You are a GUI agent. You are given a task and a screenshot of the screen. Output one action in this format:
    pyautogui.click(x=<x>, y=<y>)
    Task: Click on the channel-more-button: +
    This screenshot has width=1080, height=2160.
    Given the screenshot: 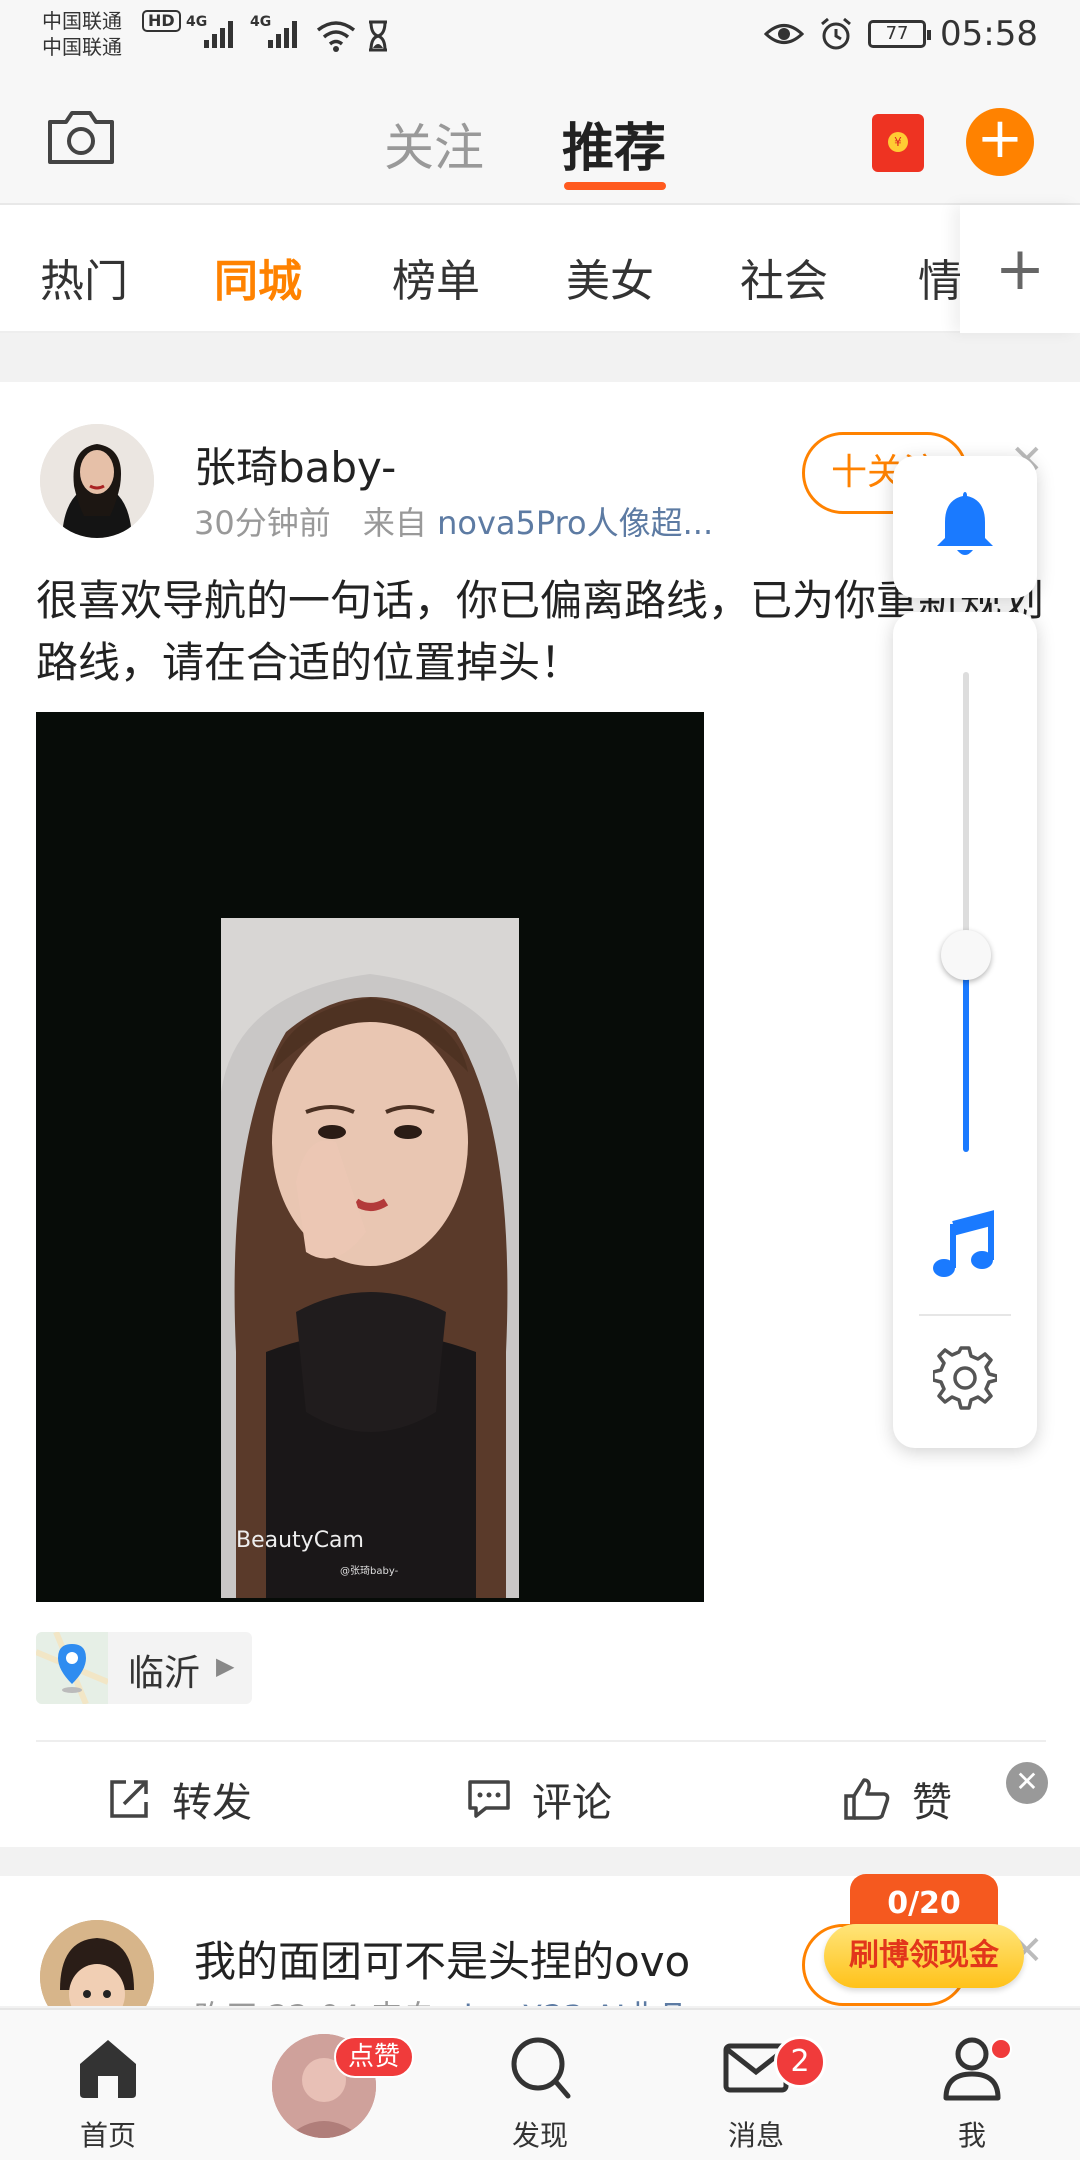 What is the action you would take?
    pyautogui.click(x=1020, y=269)
    